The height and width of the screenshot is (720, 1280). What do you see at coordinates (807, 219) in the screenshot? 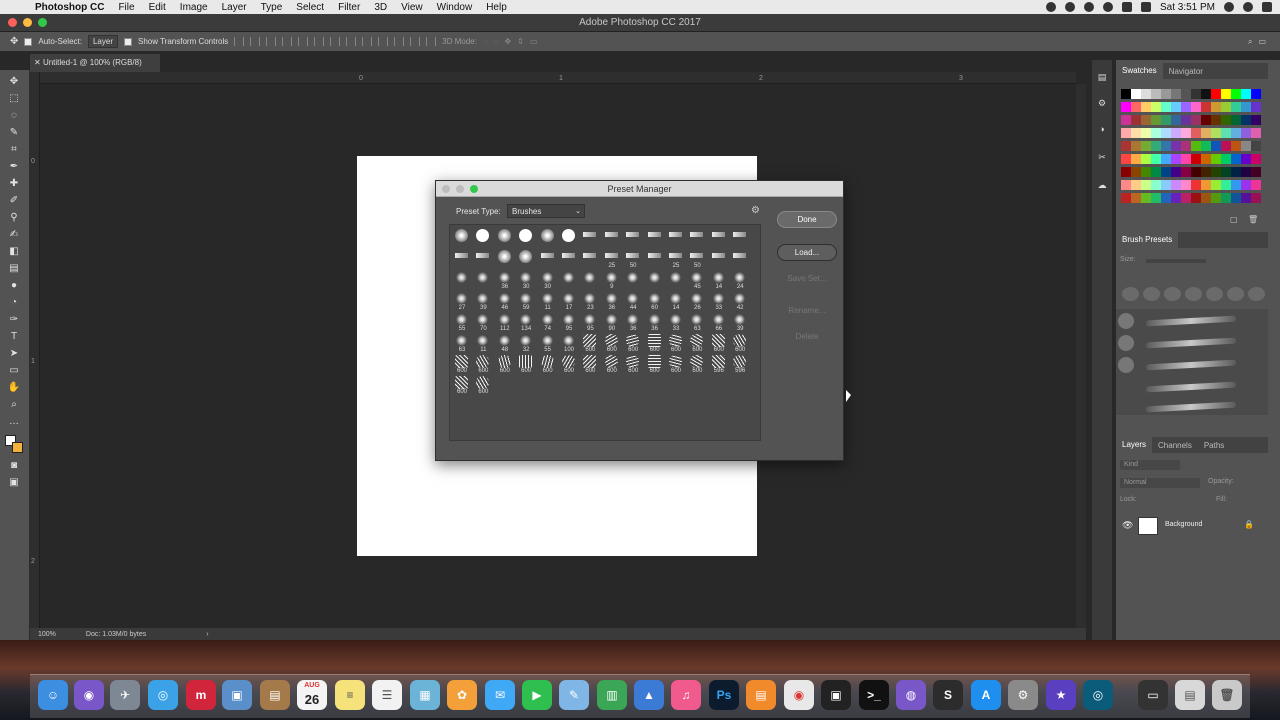
I see `done-button: Done` at bounding box center [807, 219].